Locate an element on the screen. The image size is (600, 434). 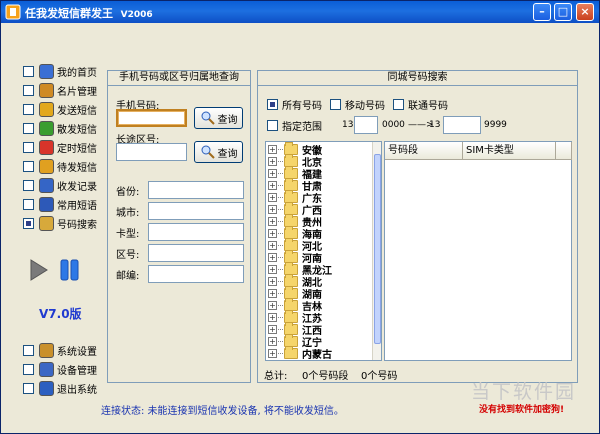
grid-header-segment: 号码段 is located at coordinates (424, 151).